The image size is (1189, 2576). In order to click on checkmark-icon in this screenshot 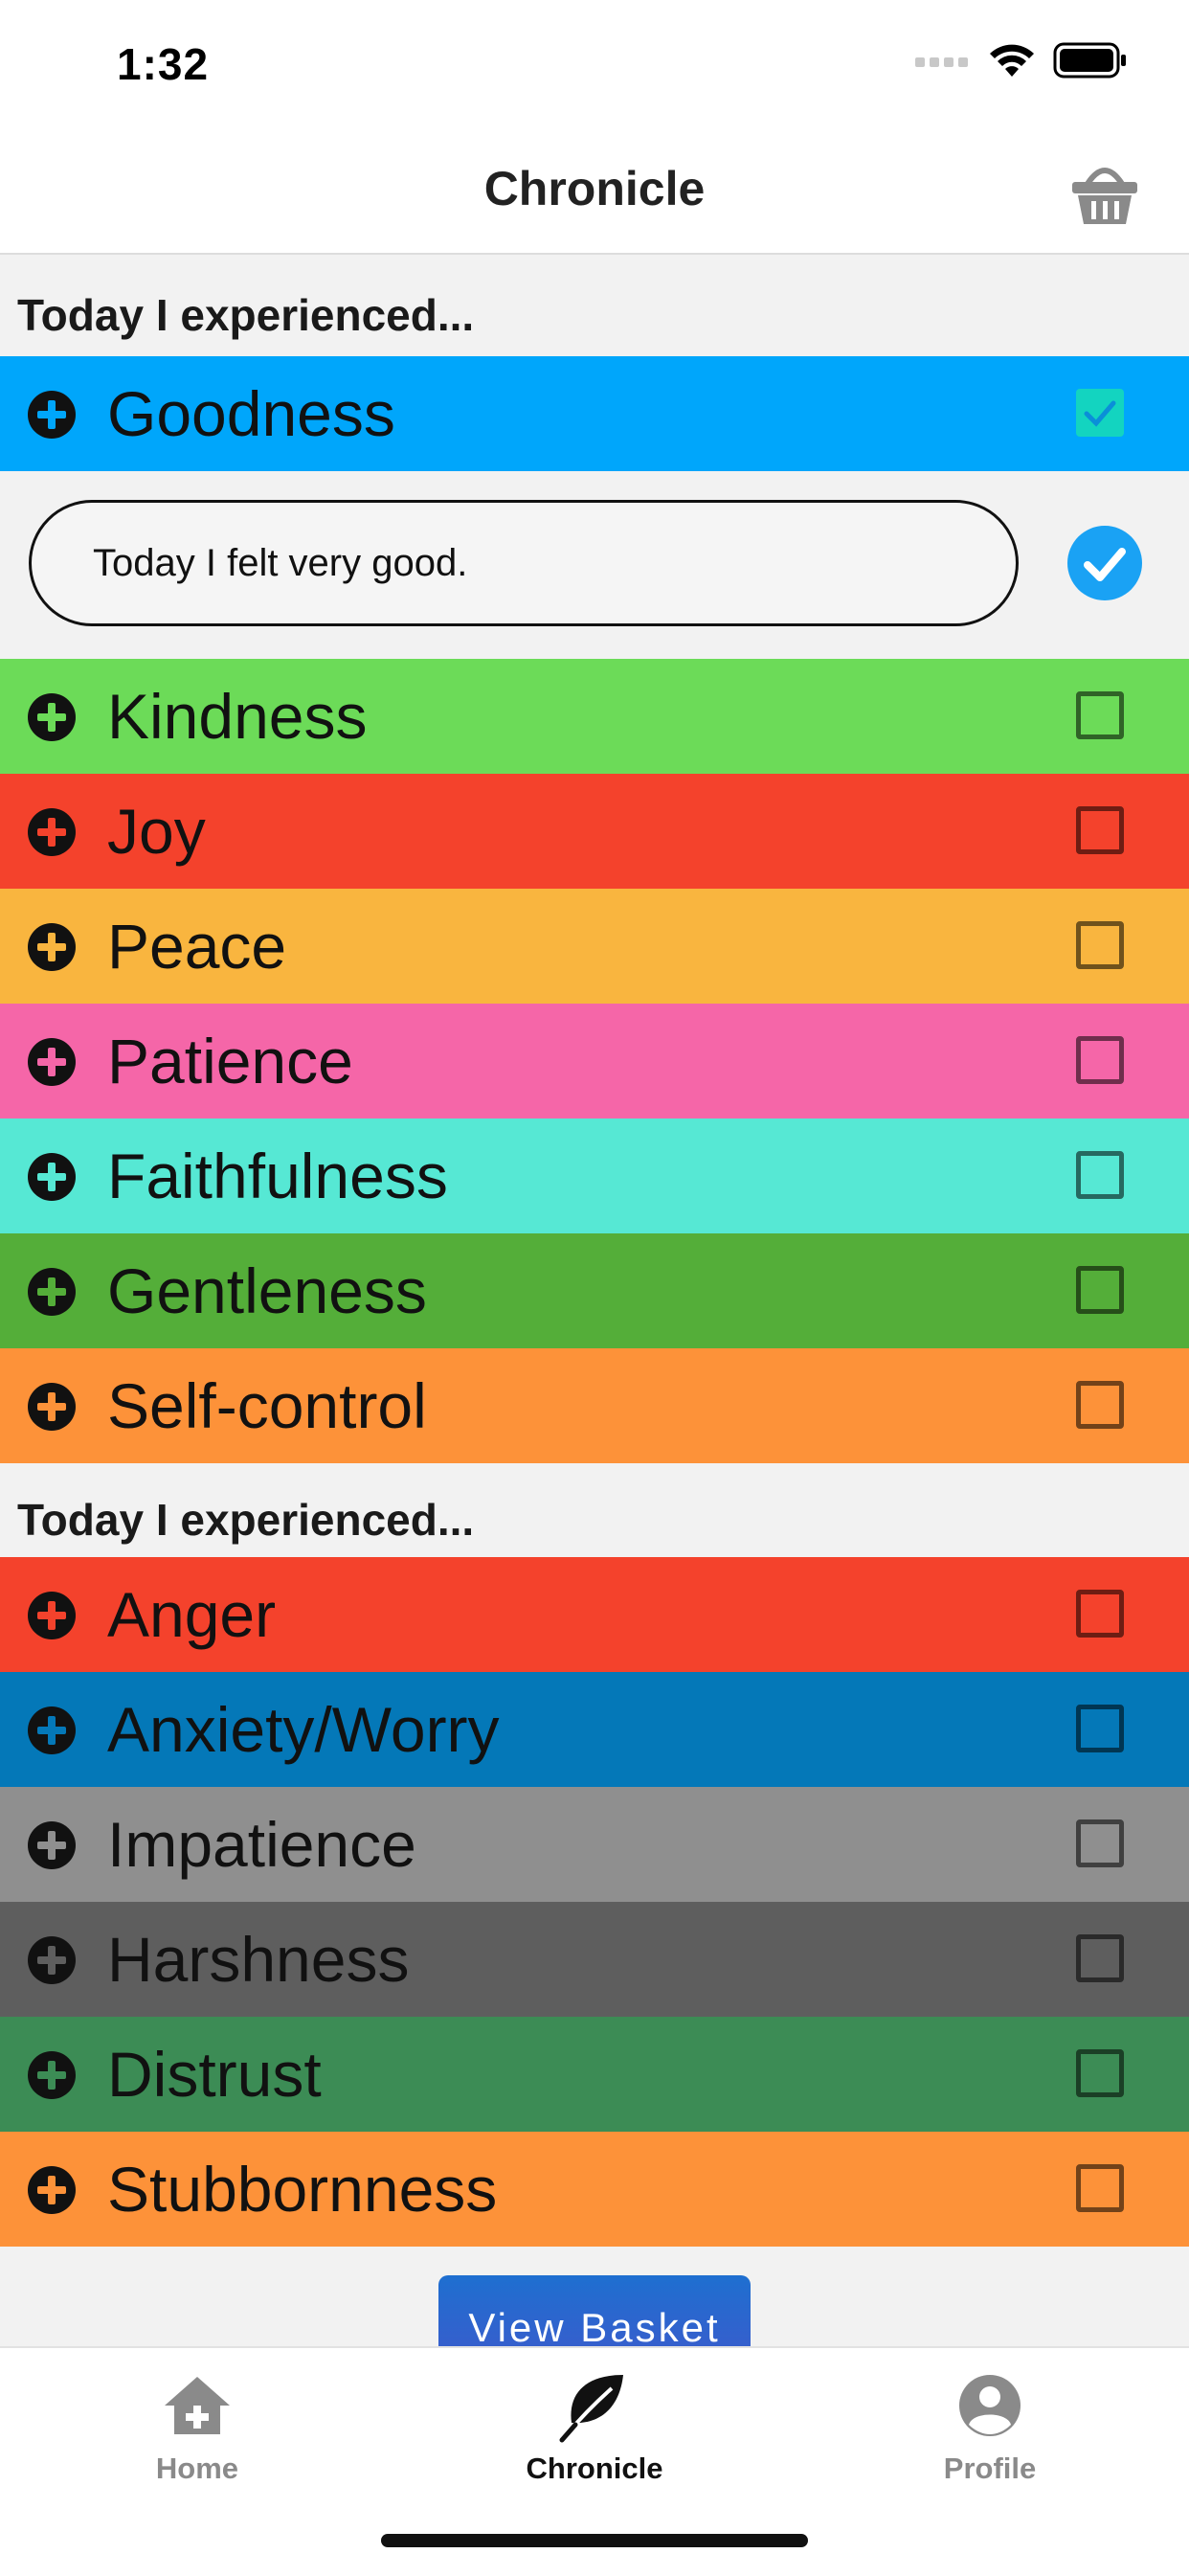, I will do `click(1100, 413)`.